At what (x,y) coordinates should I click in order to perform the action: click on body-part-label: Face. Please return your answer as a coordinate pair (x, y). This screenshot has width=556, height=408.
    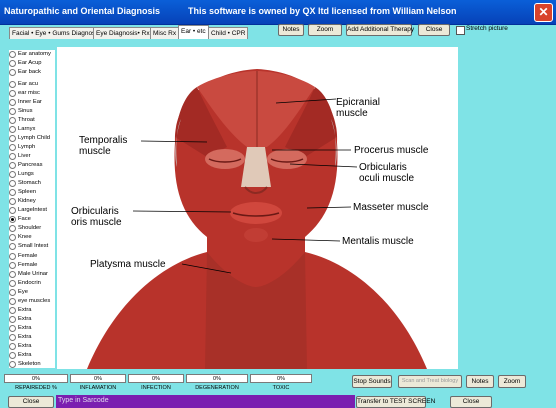
    Looking at the image, I should click on (24, 219).